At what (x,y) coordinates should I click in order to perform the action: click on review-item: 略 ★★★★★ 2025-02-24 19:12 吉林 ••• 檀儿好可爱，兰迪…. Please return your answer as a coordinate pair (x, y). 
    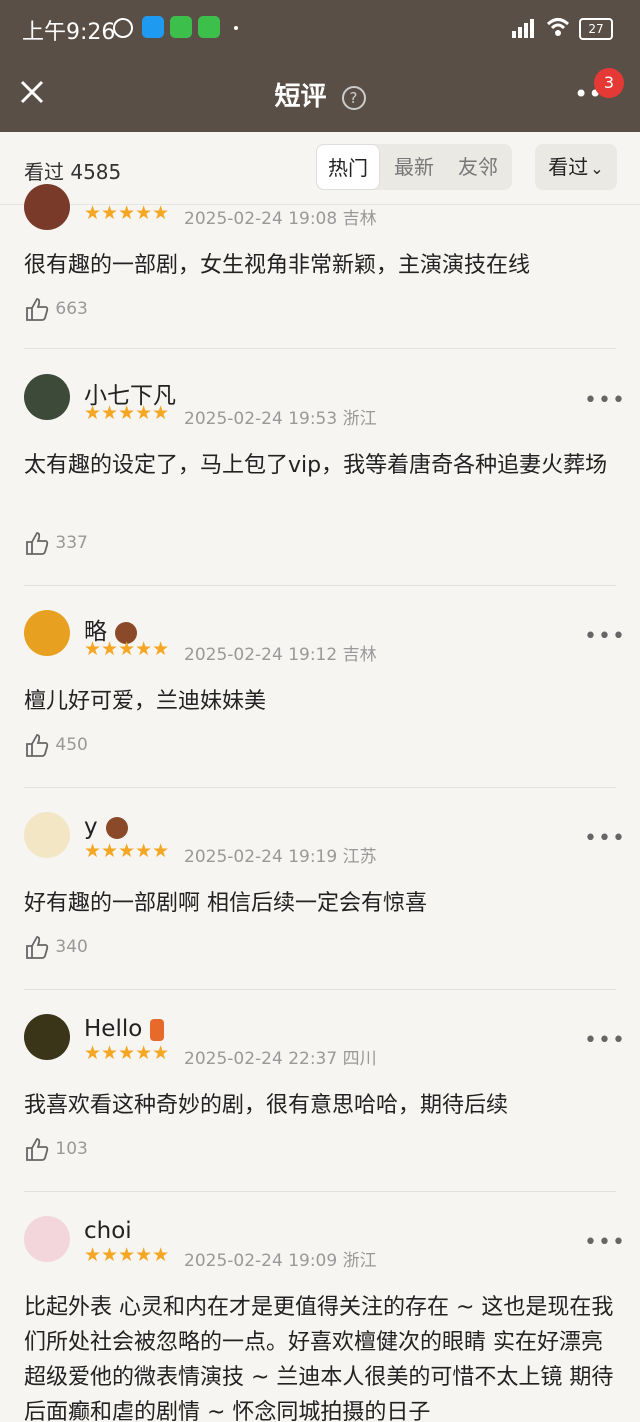
    Looking at the image, I should click on (320, 687).